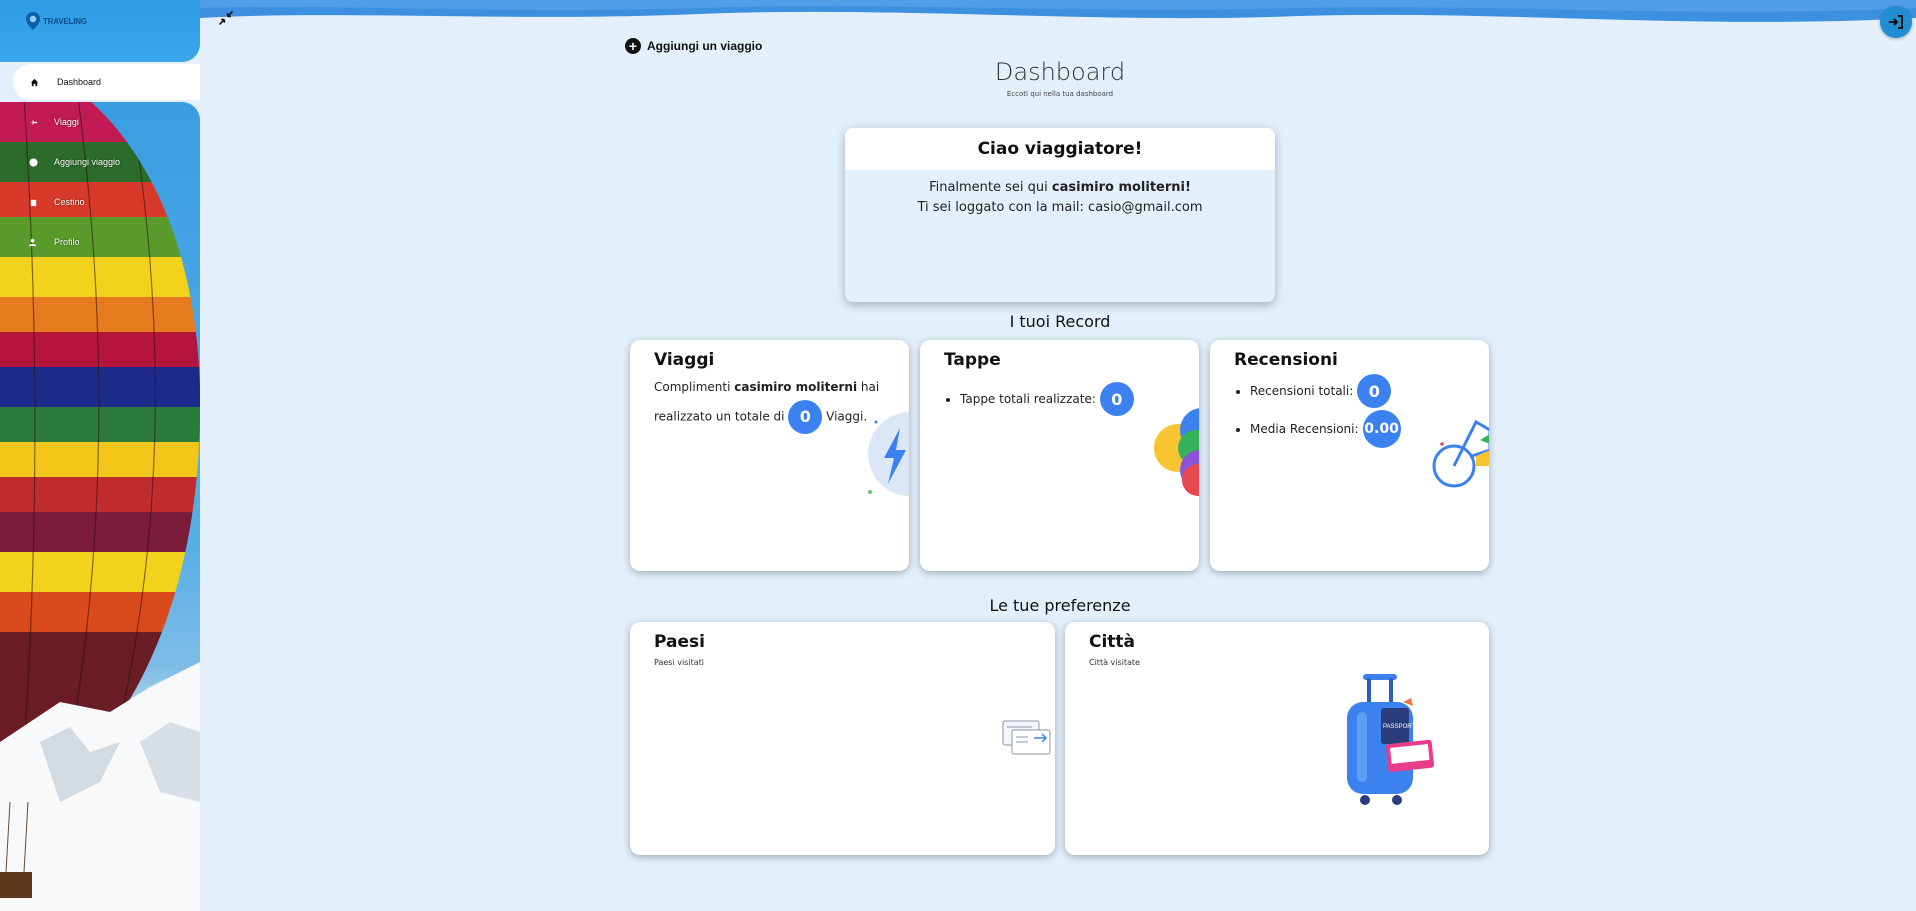  Describe the element at coordinates (1391, 739) in the screenshot. I see `suitcase-illustration: PASSPORT` at that location.